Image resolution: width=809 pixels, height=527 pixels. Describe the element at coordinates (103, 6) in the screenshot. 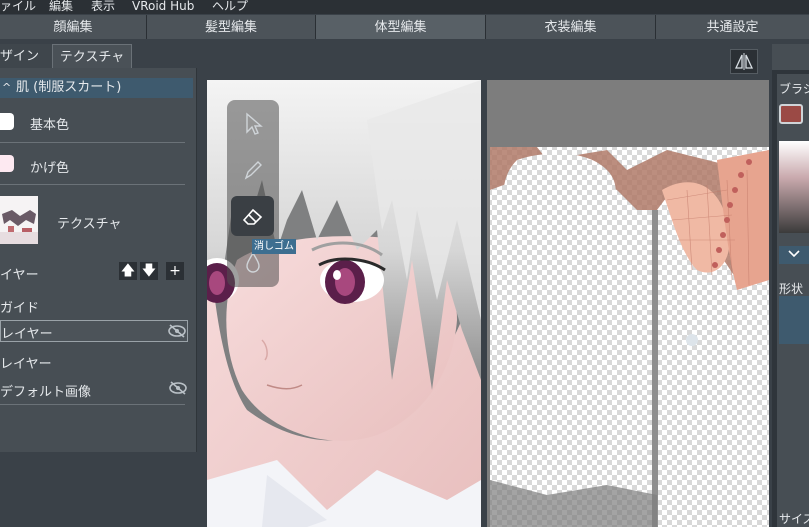

I see `menu-view: 表示` at that location.